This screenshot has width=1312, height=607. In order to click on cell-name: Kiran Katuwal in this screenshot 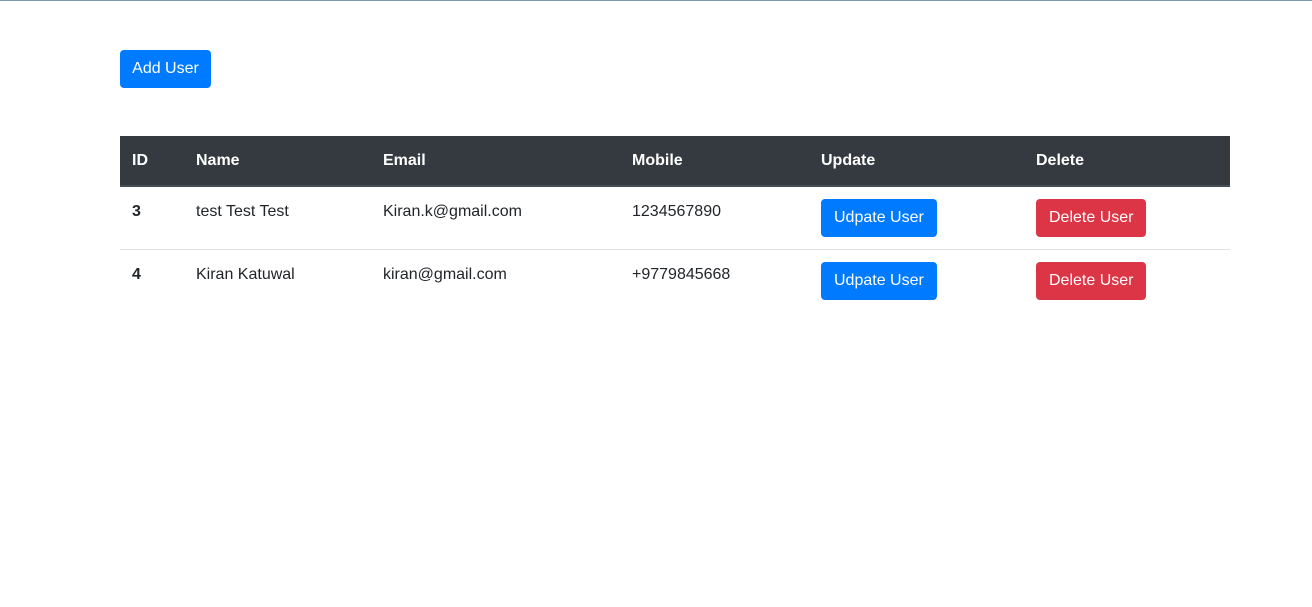, I will do `click(277, 281)`.